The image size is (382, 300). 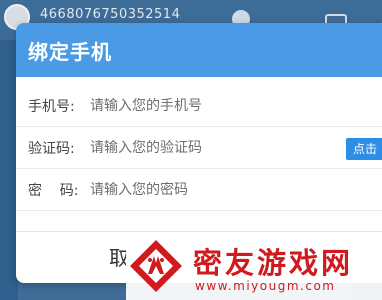 I want to click on password-row: 密 码:, so click(x=199, y=190).